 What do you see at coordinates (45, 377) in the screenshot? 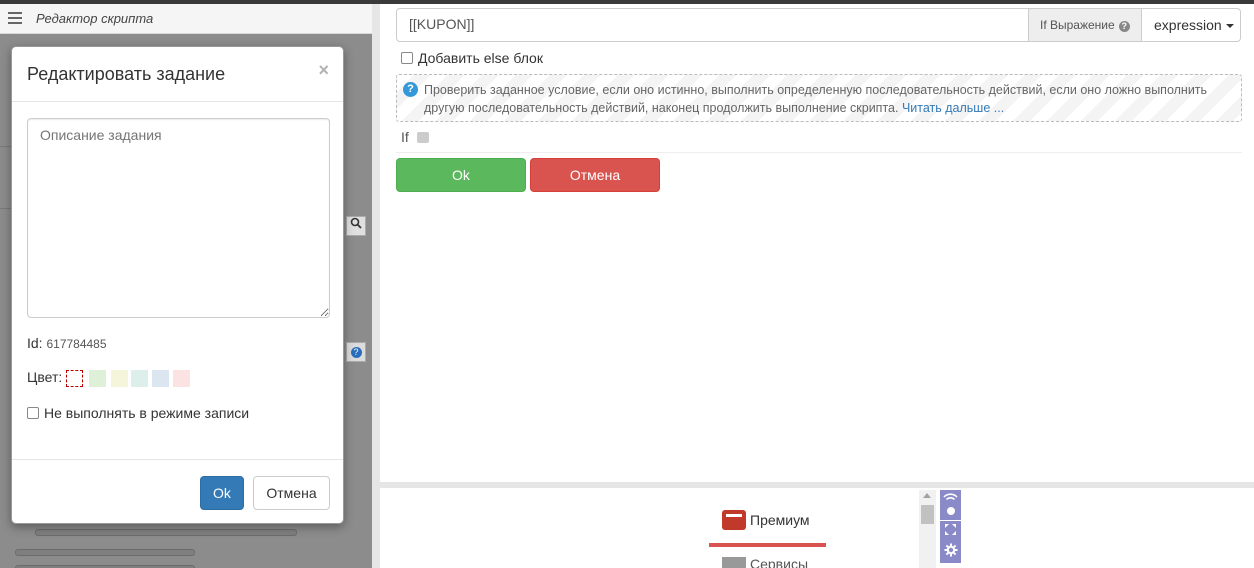
I see `color-label: Цвет:` at bounding box center [45, 377].